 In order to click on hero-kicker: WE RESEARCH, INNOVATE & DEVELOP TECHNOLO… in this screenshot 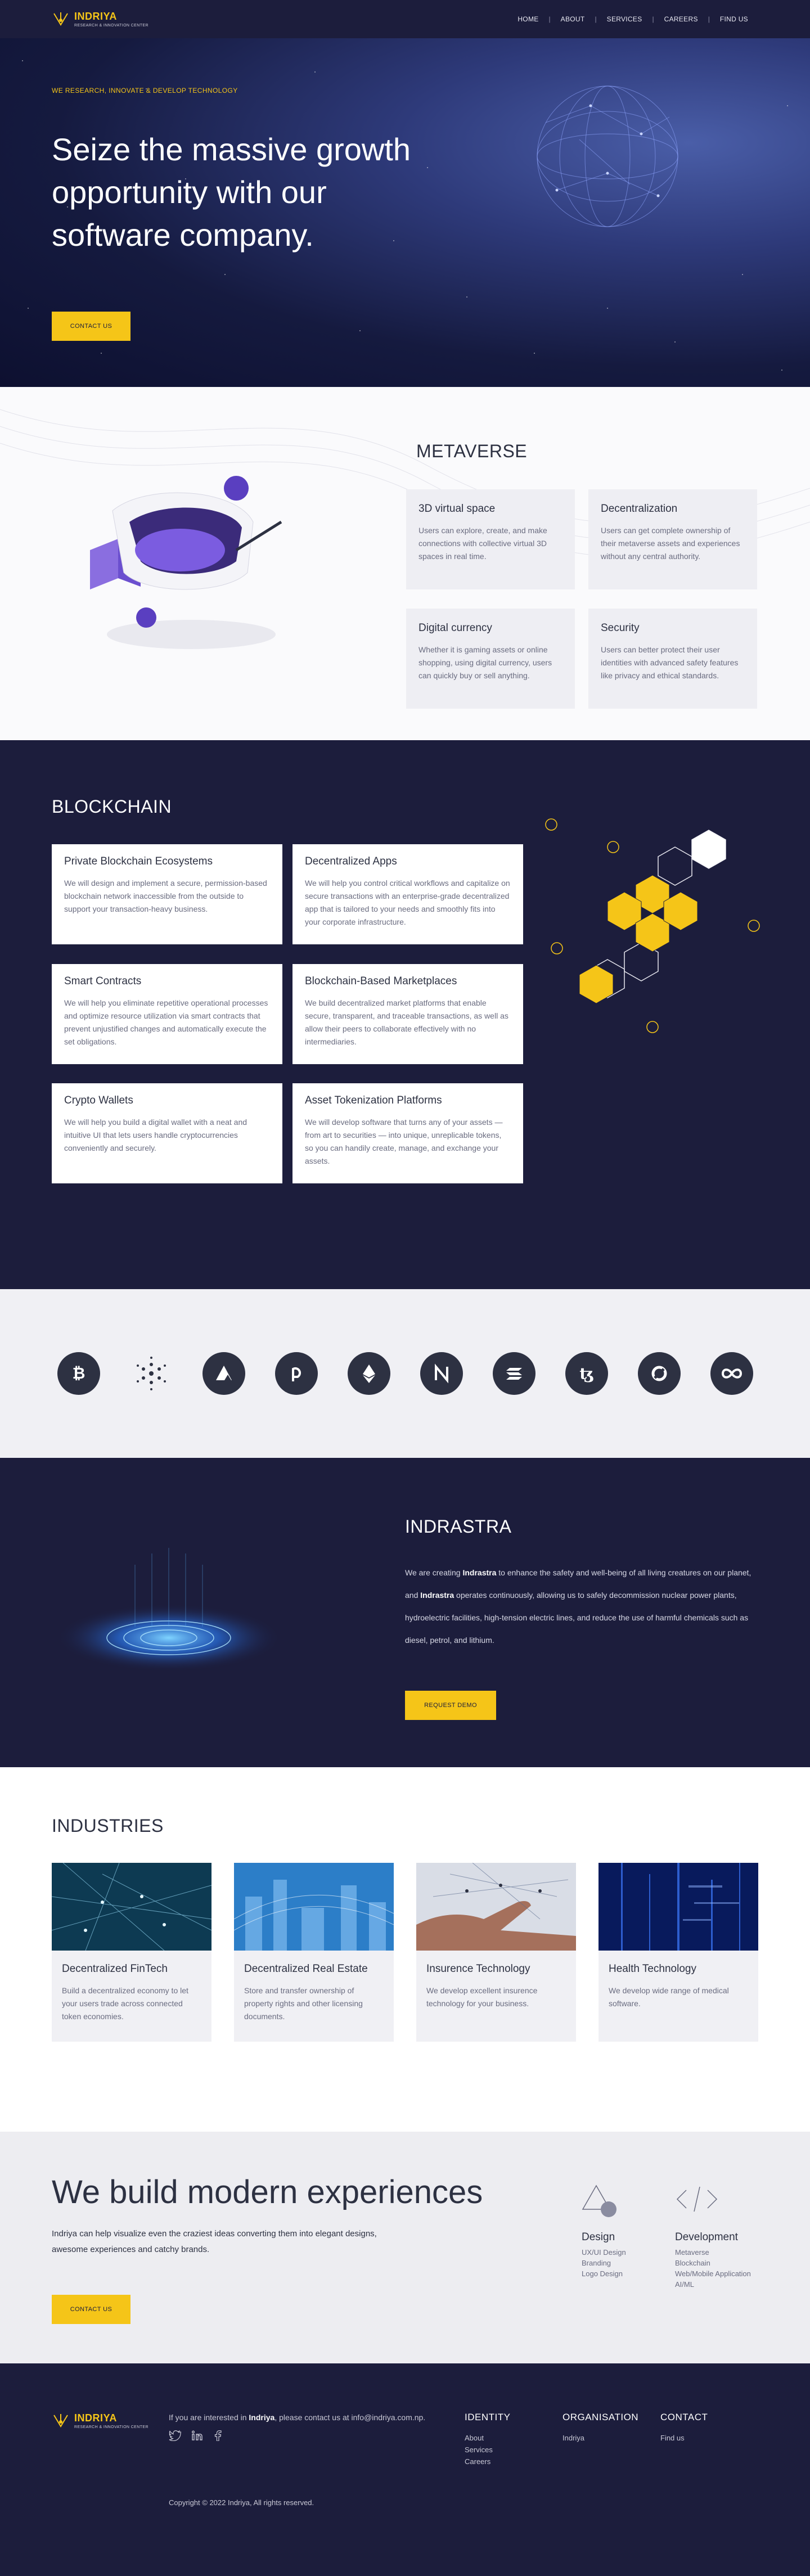, I will do `click(145, 90)`.